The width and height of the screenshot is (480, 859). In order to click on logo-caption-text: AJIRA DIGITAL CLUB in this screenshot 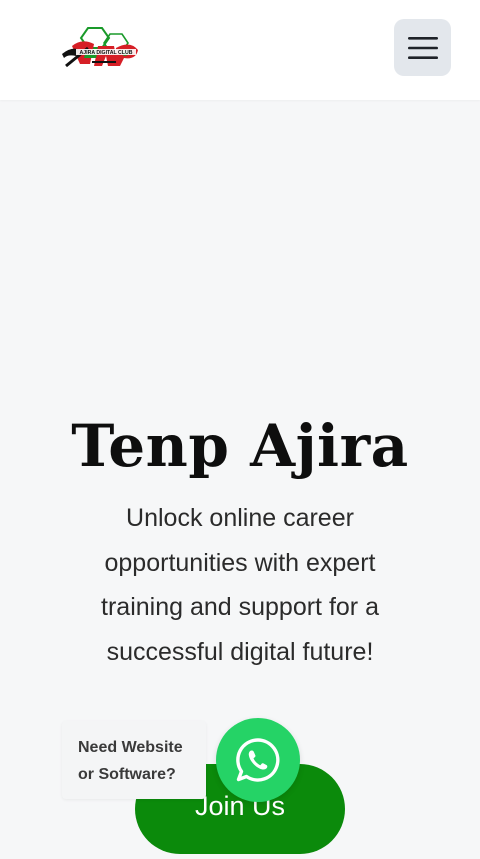, I will do `click(106, 53)`.